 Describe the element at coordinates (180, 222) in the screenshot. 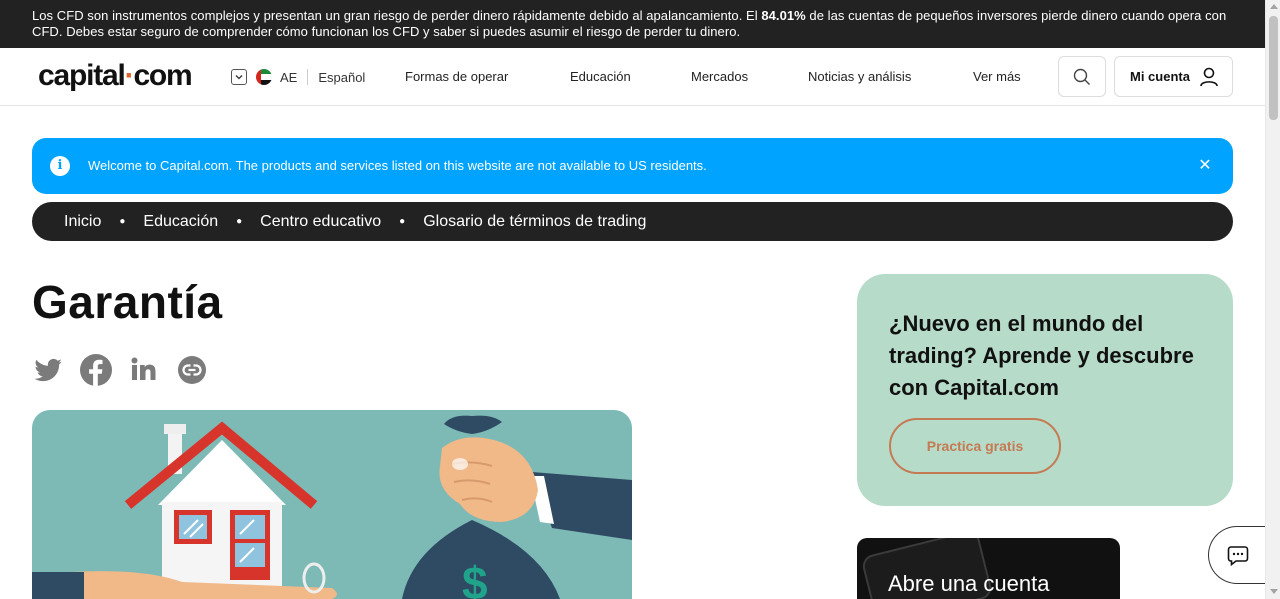

I see `breadcrumb-educacion: Educación` at that location.